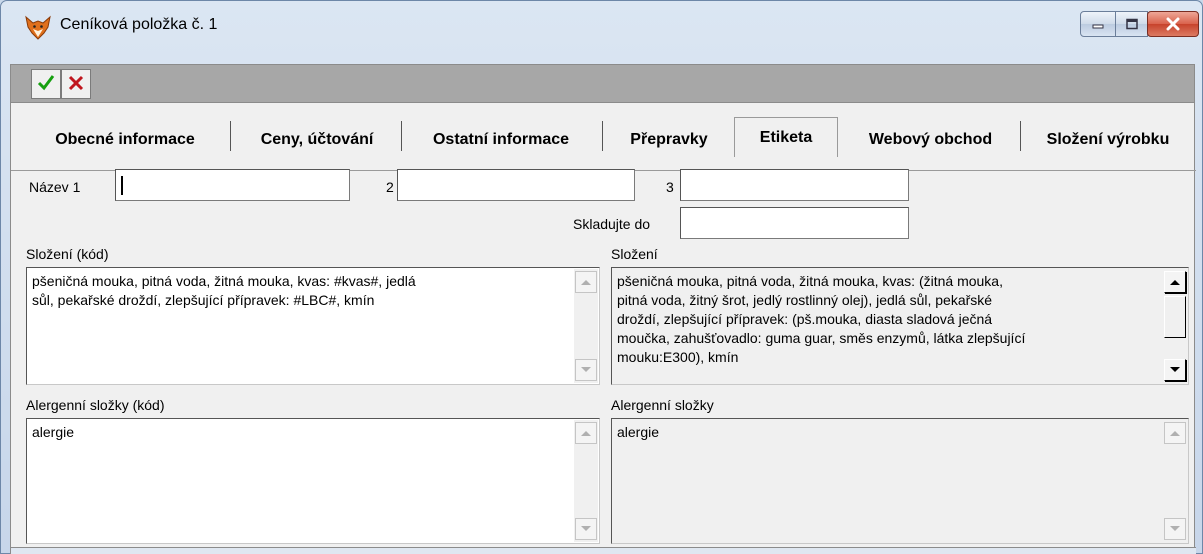 Image resolution: width=1203 pixels, height=554 pixels. What do you see at coordinates (602, 83) in the screenshot?
I see `toolbar` at bounding box center [602, 83].